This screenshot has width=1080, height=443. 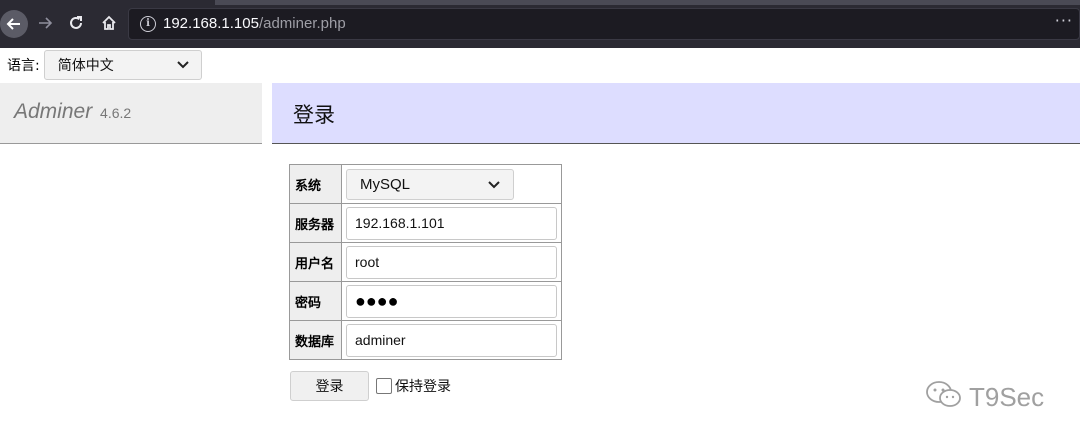 What do you see at coordinates (1007, 396) in the screenshot?
I see `watermark-text: T9Sec` at bounding box center [1007, 396].